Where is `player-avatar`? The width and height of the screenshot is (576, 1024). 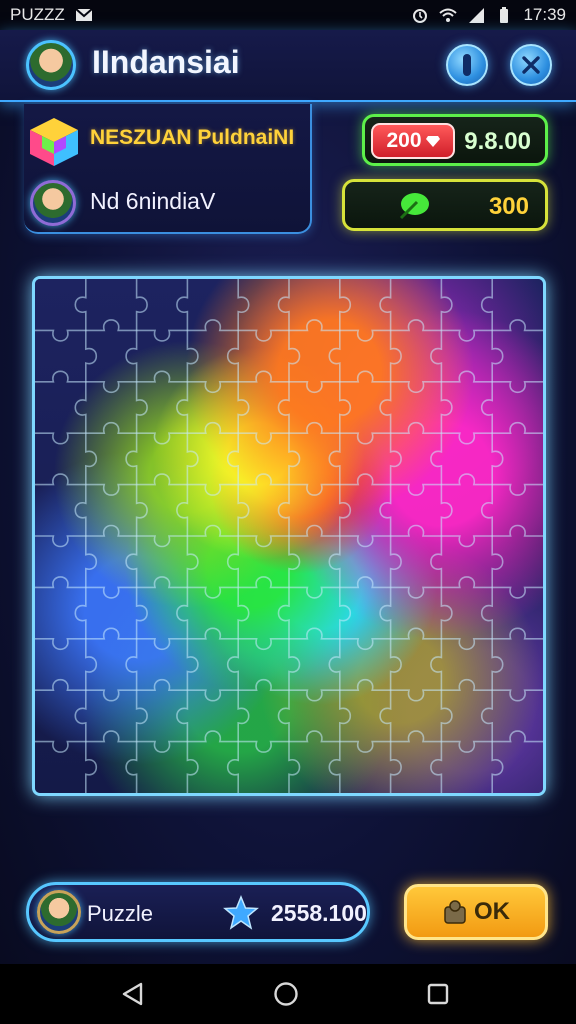 player-avatar is located at coordinates (53, 203).